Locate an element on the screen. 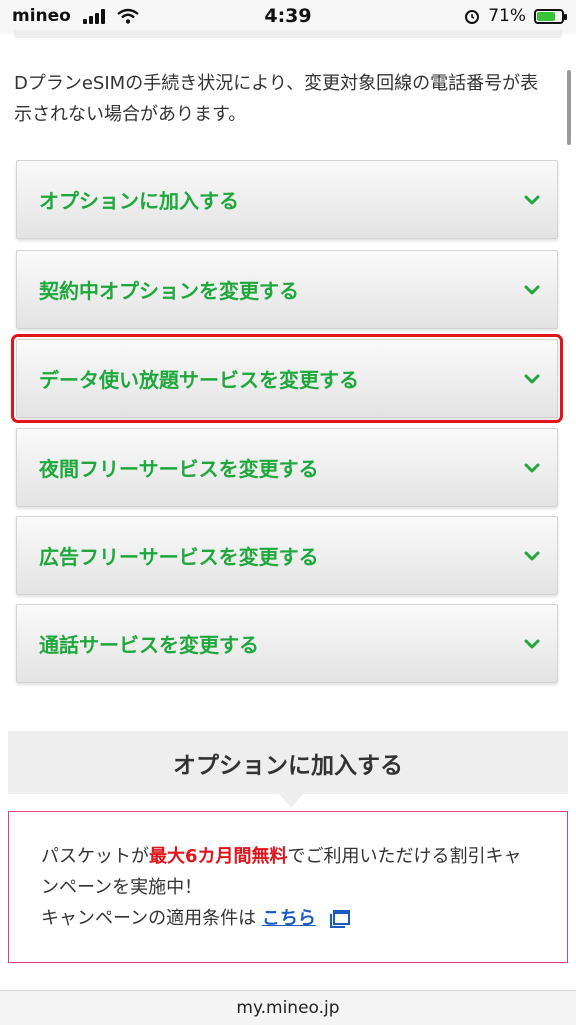 This screenshot has height=1025, width=576. option-night-free-button: 夜間フリーサービスを変更する is located at coordinates (287, 467).